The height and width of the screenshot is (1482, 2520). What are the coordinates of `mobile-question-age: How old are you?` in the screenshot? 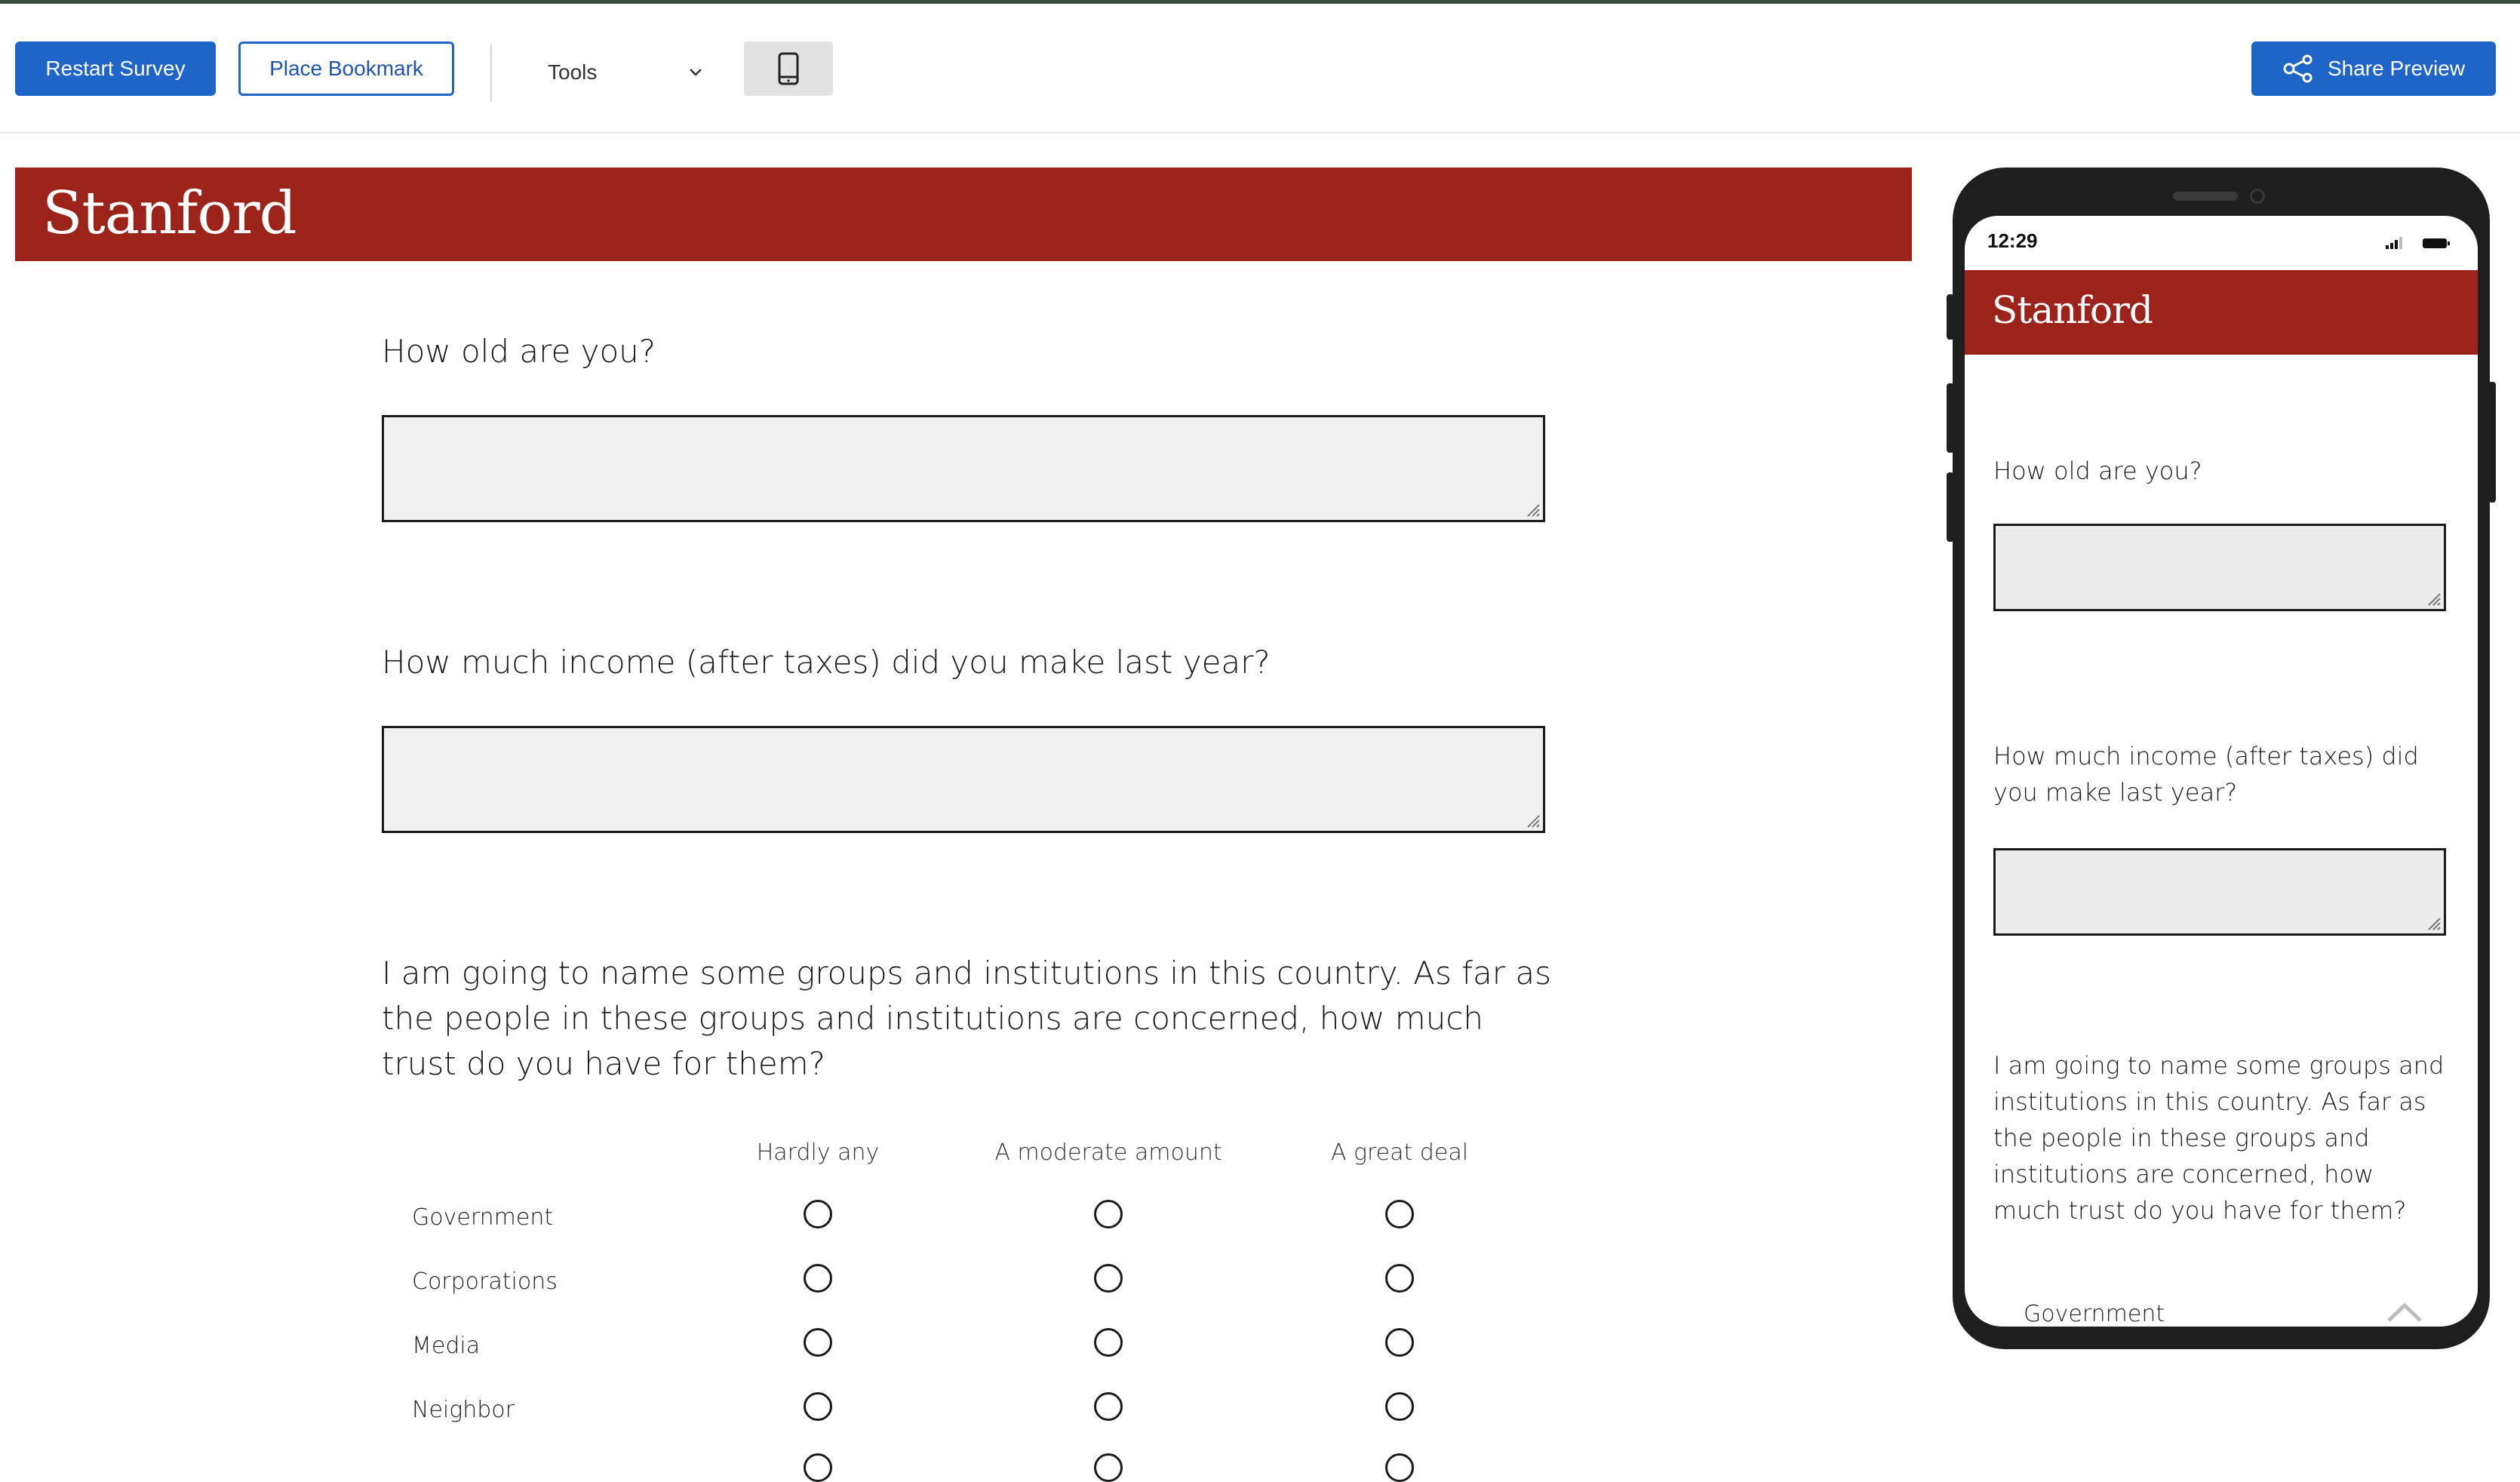 It's located at (2097, 471).